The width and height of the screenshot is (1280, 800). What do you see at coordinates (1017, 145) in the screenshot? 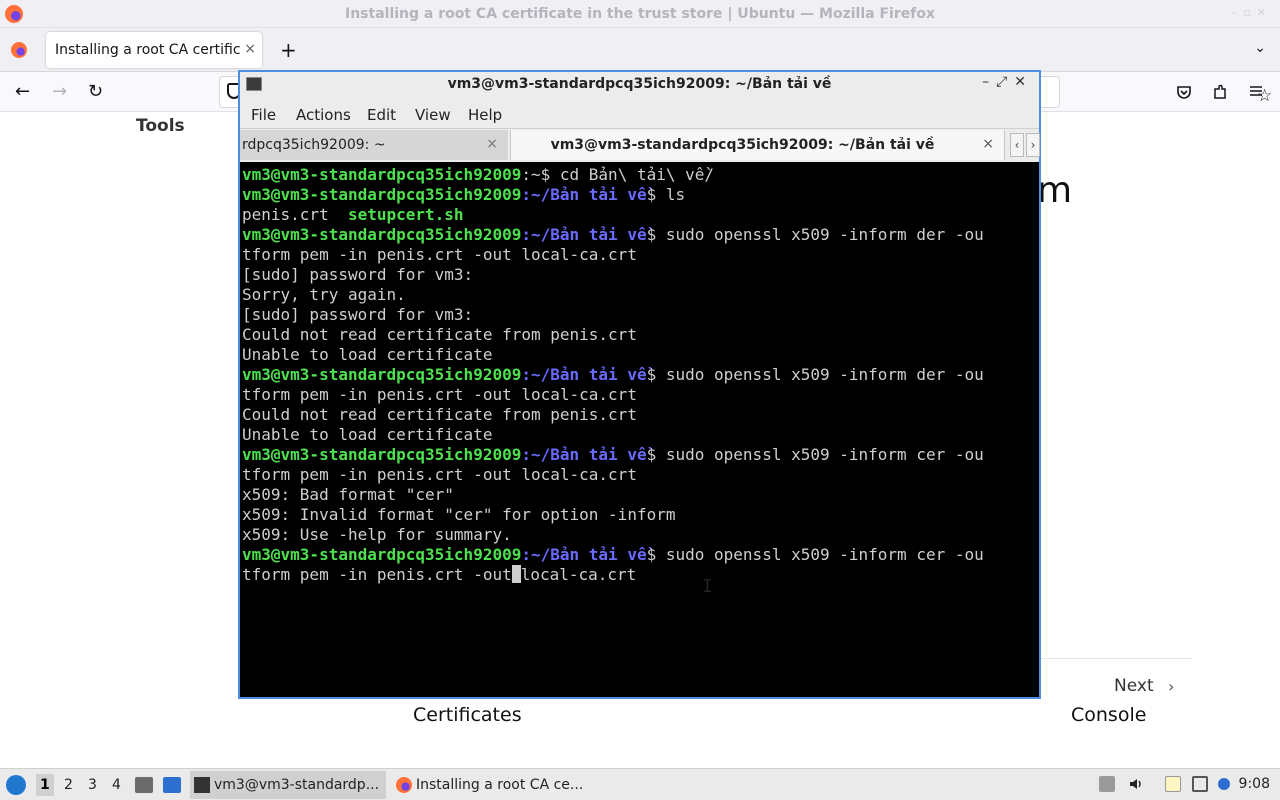
I see `scroll-tabs-left-icon: ‹` at bounding box center [1017, 145].